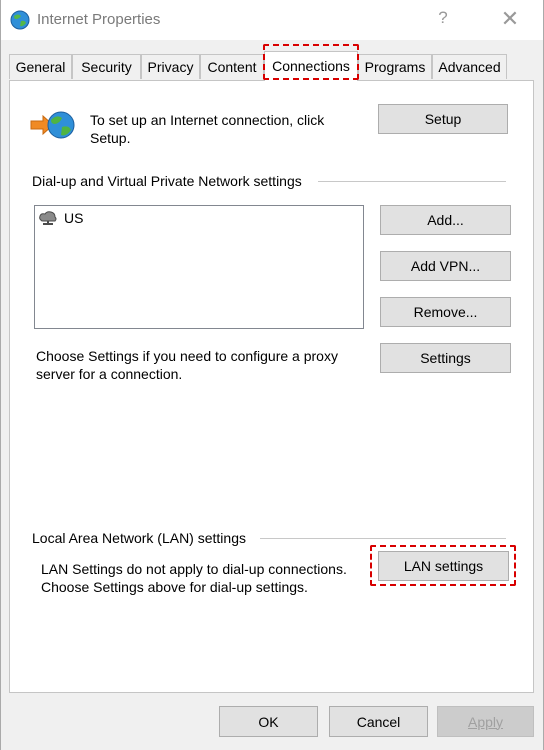 This screenshot has width=544, height=750. I want to click on internet-globe-icon, so click(20, 20).